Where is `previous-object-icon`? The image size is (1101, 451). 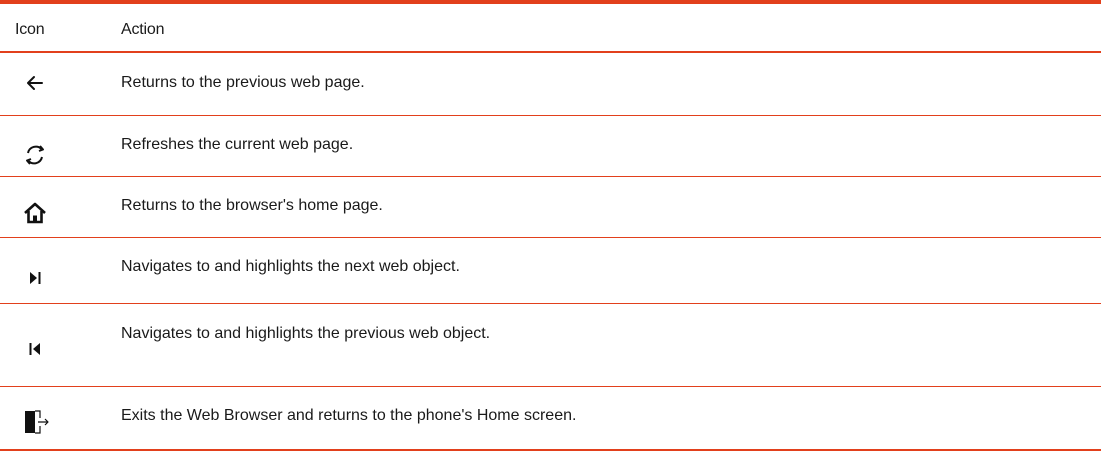 previous-object-icon is located at coordinates (35, 349).